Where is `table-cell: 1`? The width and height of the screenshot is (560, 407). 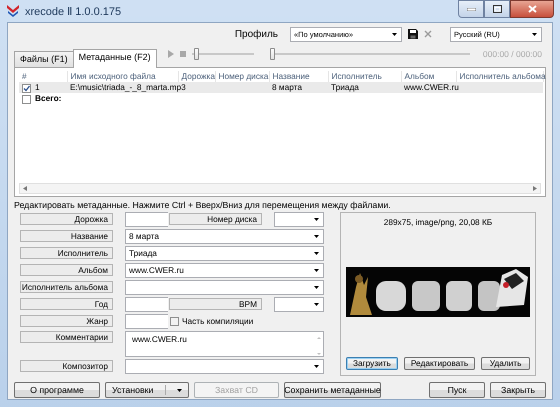
table-cell: 1 is located at coordinates (37, 87).